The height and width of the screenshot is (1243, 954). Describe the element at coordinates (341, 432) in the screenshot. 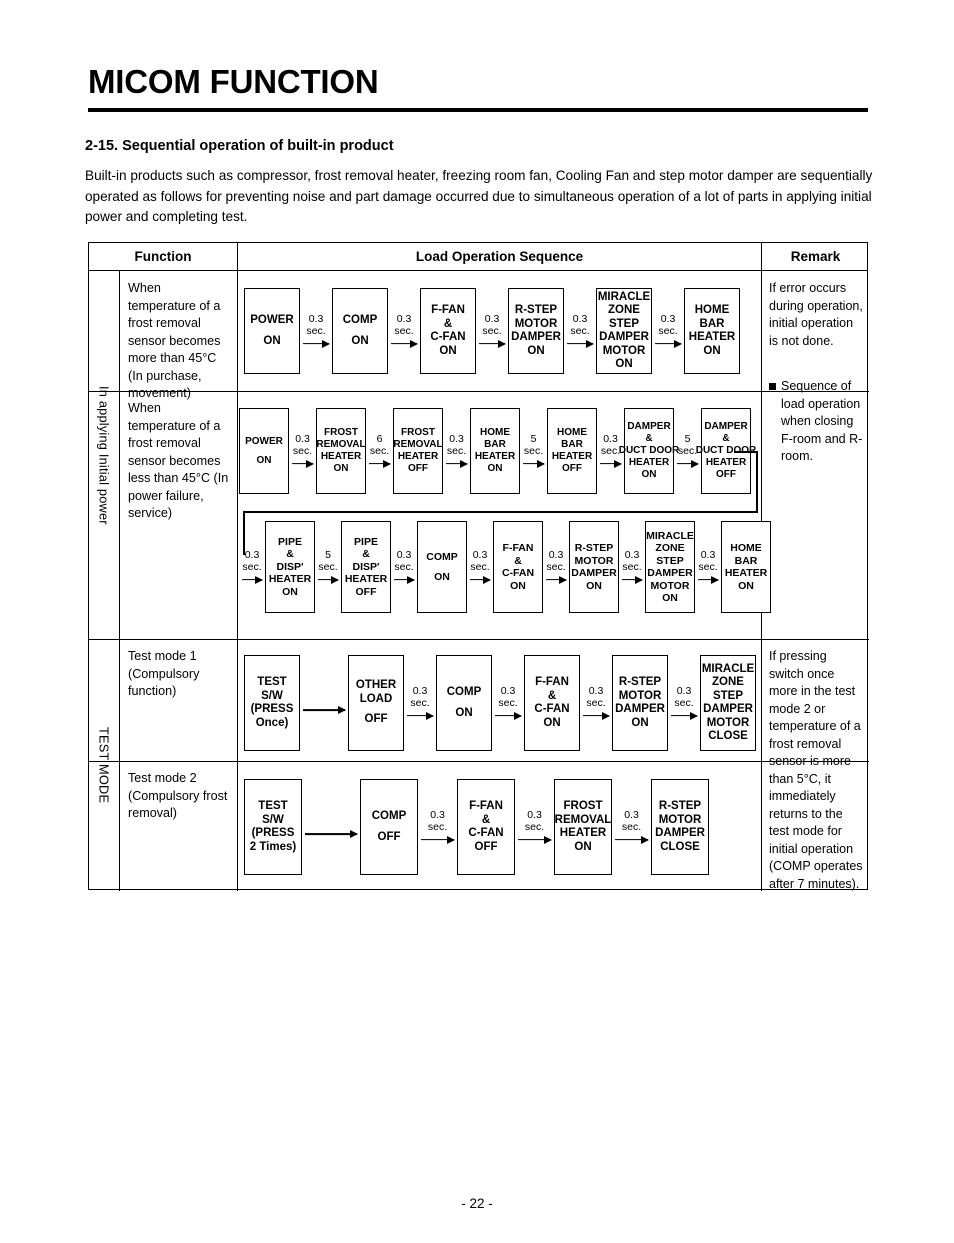

I see `flow-node-line: FROST` at that location.